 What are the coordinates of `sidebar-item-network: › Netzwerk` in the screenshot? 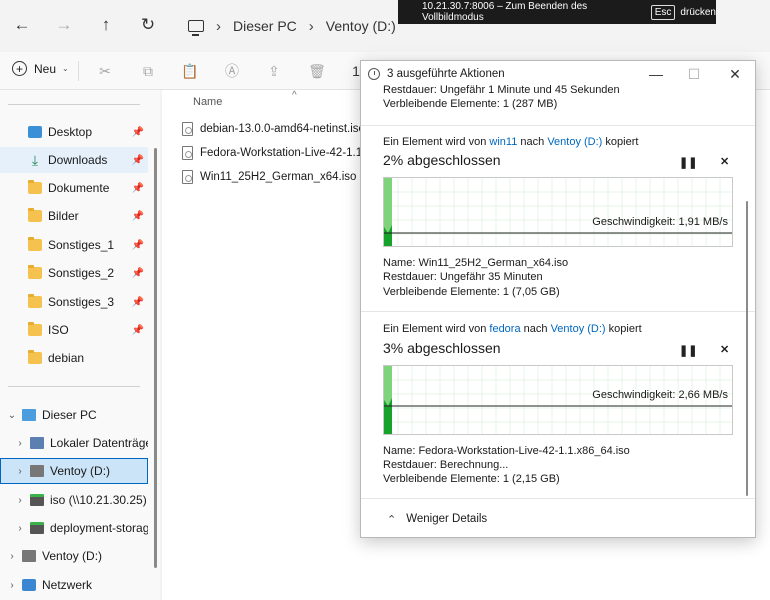 It's located at (74, 585).